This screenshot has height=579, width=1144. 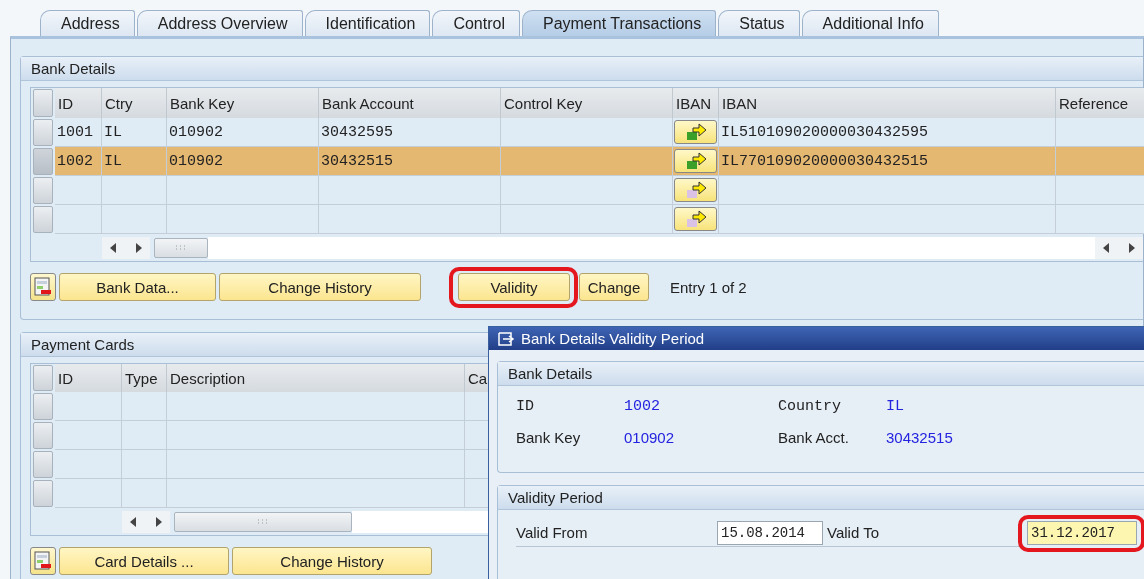 What do you see at coordinates (821, 498) in the screenshot?
I see `group-title: Validity Period` at bounding box center [821, 498].